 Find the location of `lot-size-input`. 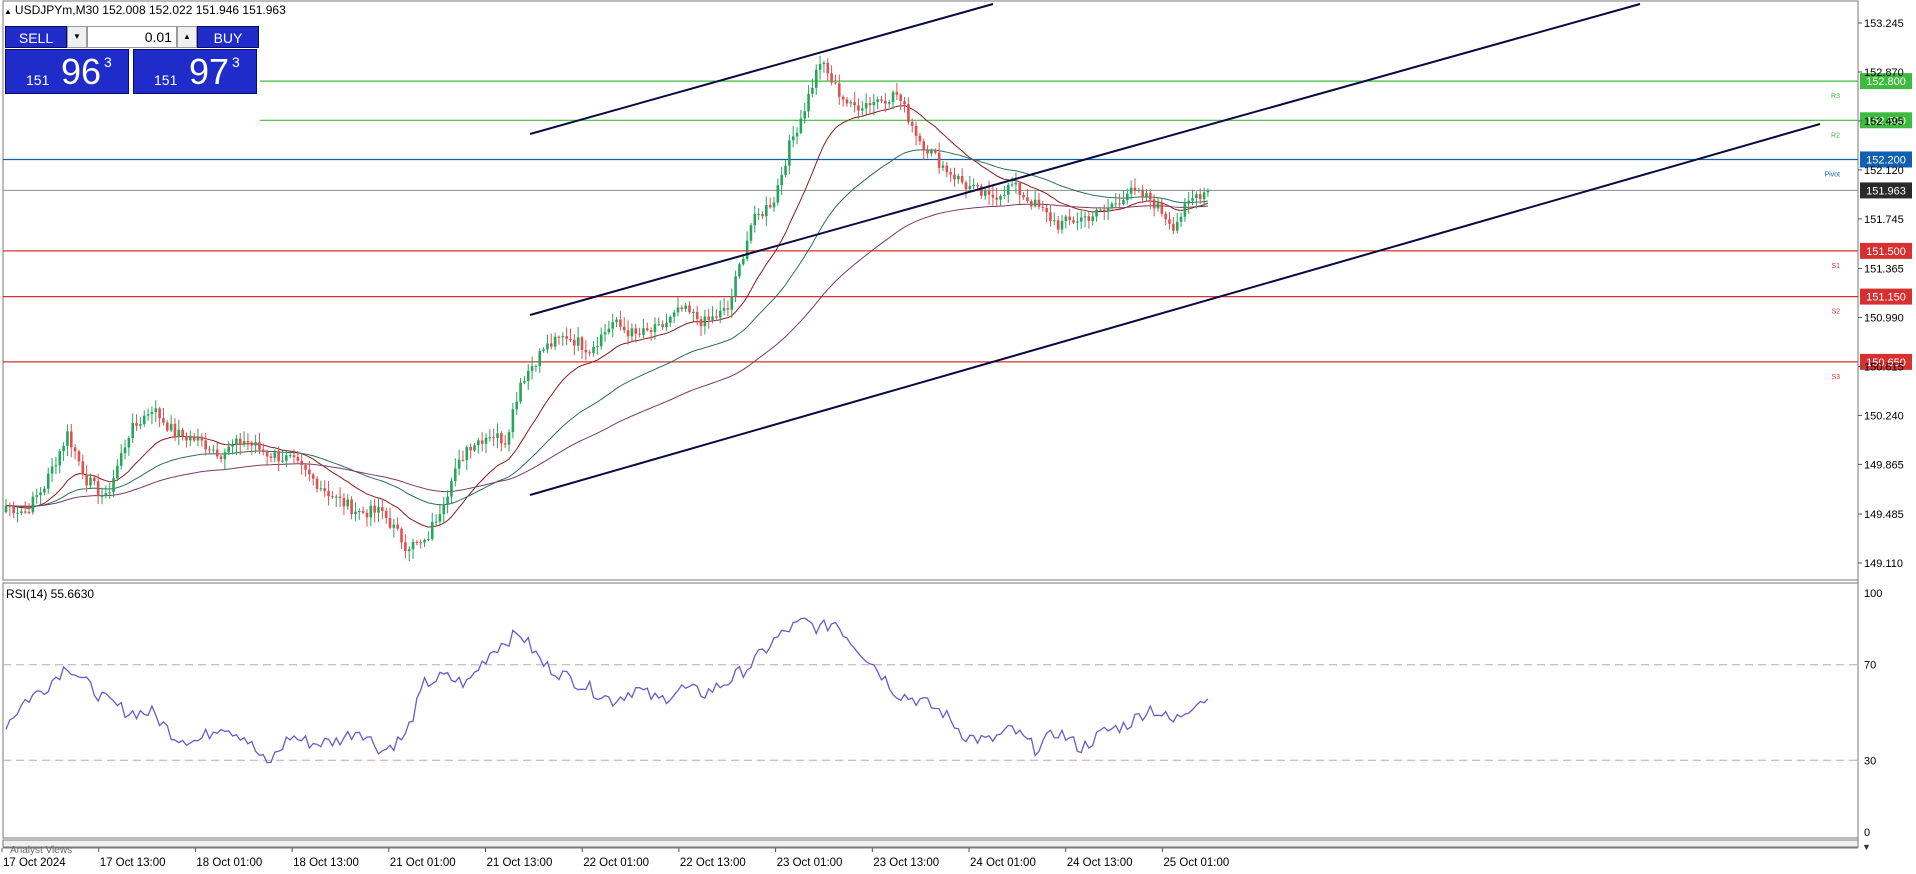

lot-size-input is located at coordinates (132, 37).